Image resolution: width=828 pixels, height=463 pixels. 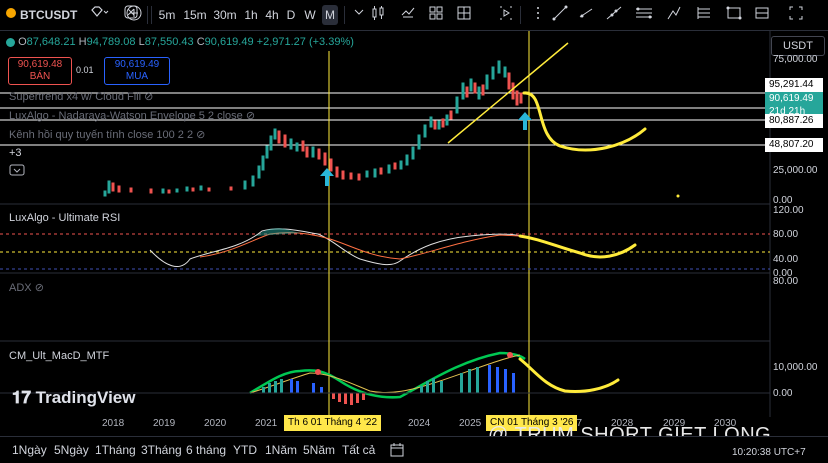 I want to click on range-5d: 5Ngày, so click(x=71, y=450).